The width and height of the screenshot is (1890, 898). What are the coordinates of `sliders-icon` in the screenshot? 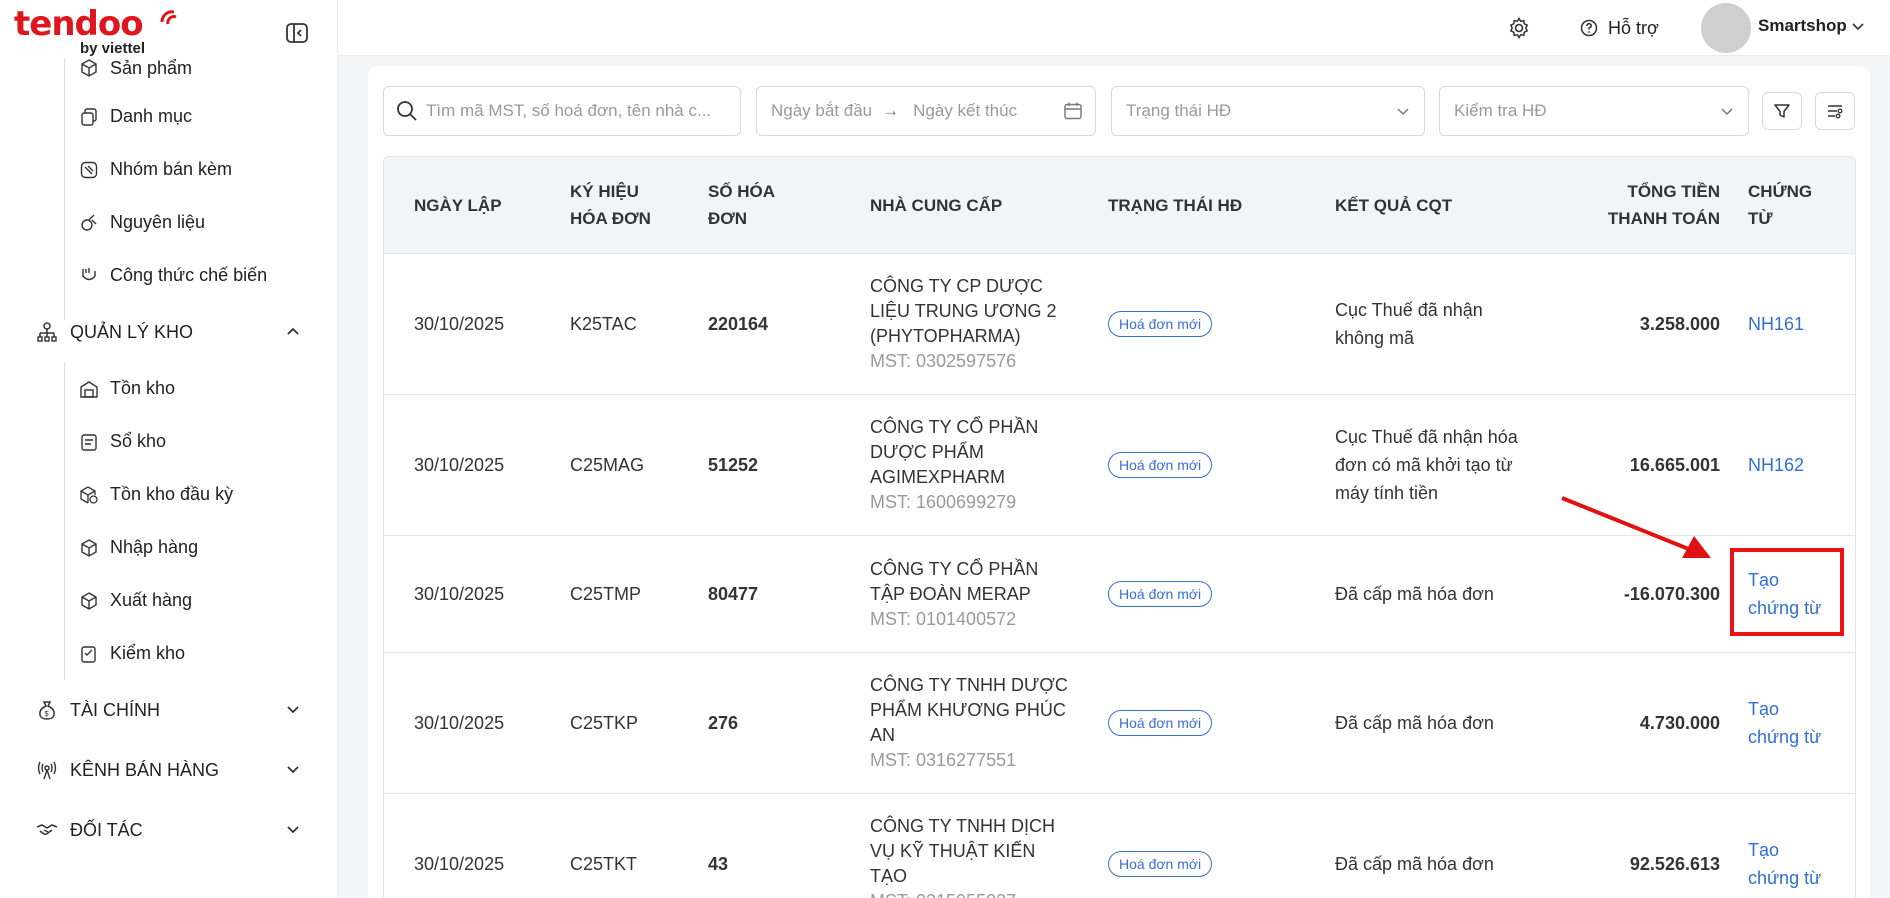 It's located at (1835, 112).